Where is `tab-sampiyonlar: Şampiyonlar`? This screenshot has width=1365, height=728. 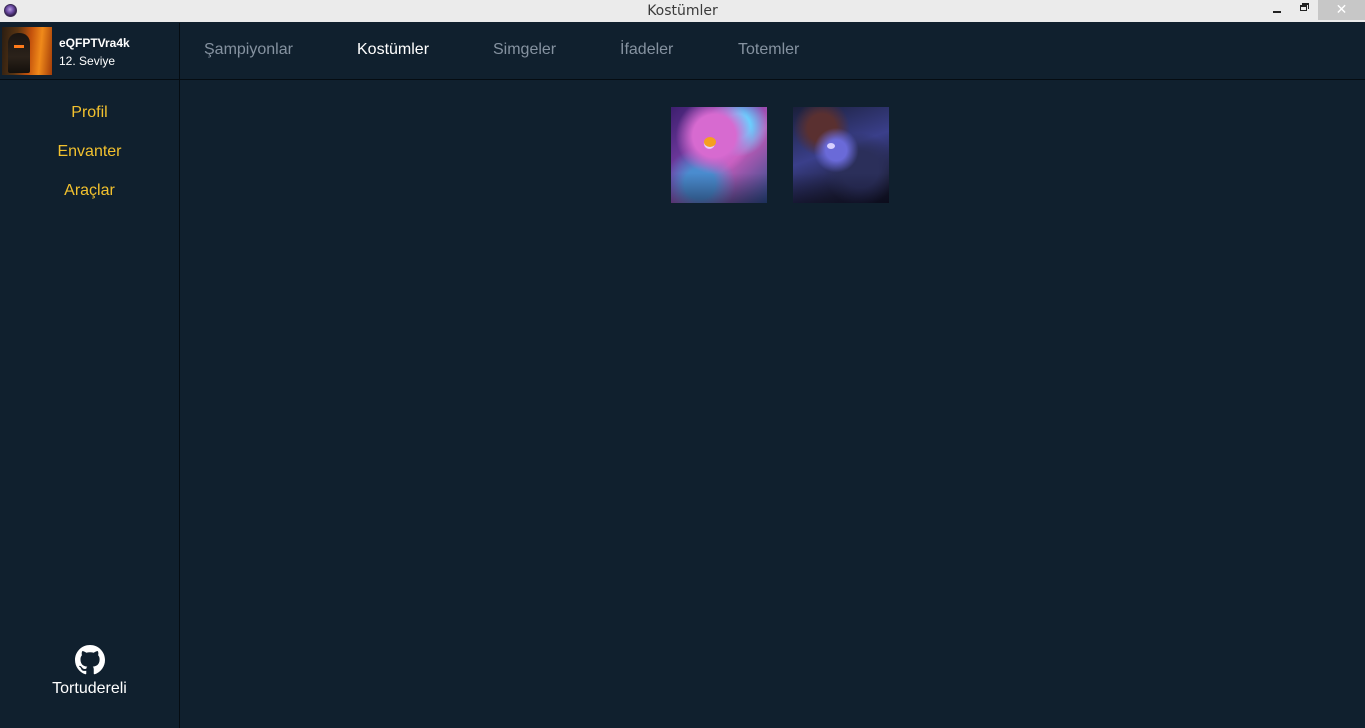 tab-sampiyonlar: Şampiyonlar is located at coordinates (248, 50).